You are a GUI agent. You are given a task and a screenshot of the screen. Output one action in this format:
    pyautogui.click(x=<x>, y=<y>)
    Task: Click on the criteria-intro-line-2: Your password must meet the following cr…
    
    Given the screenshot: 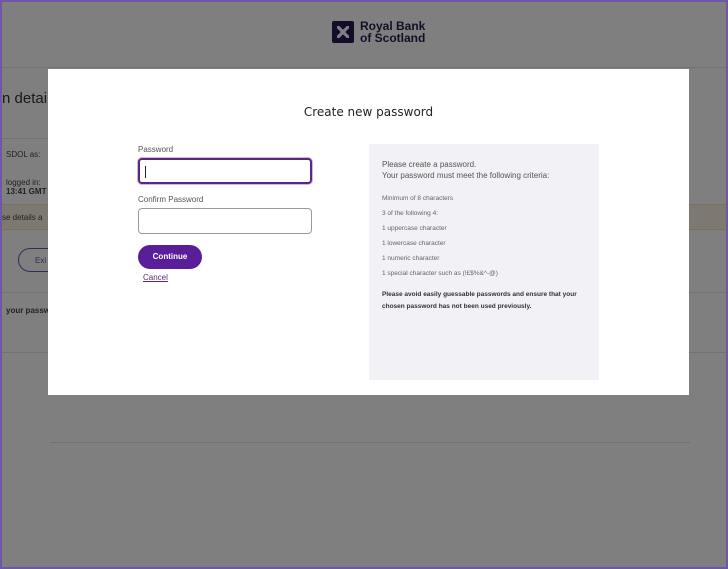 What is the action you would take?
    pyautogui.click(x=466, y=175)
    